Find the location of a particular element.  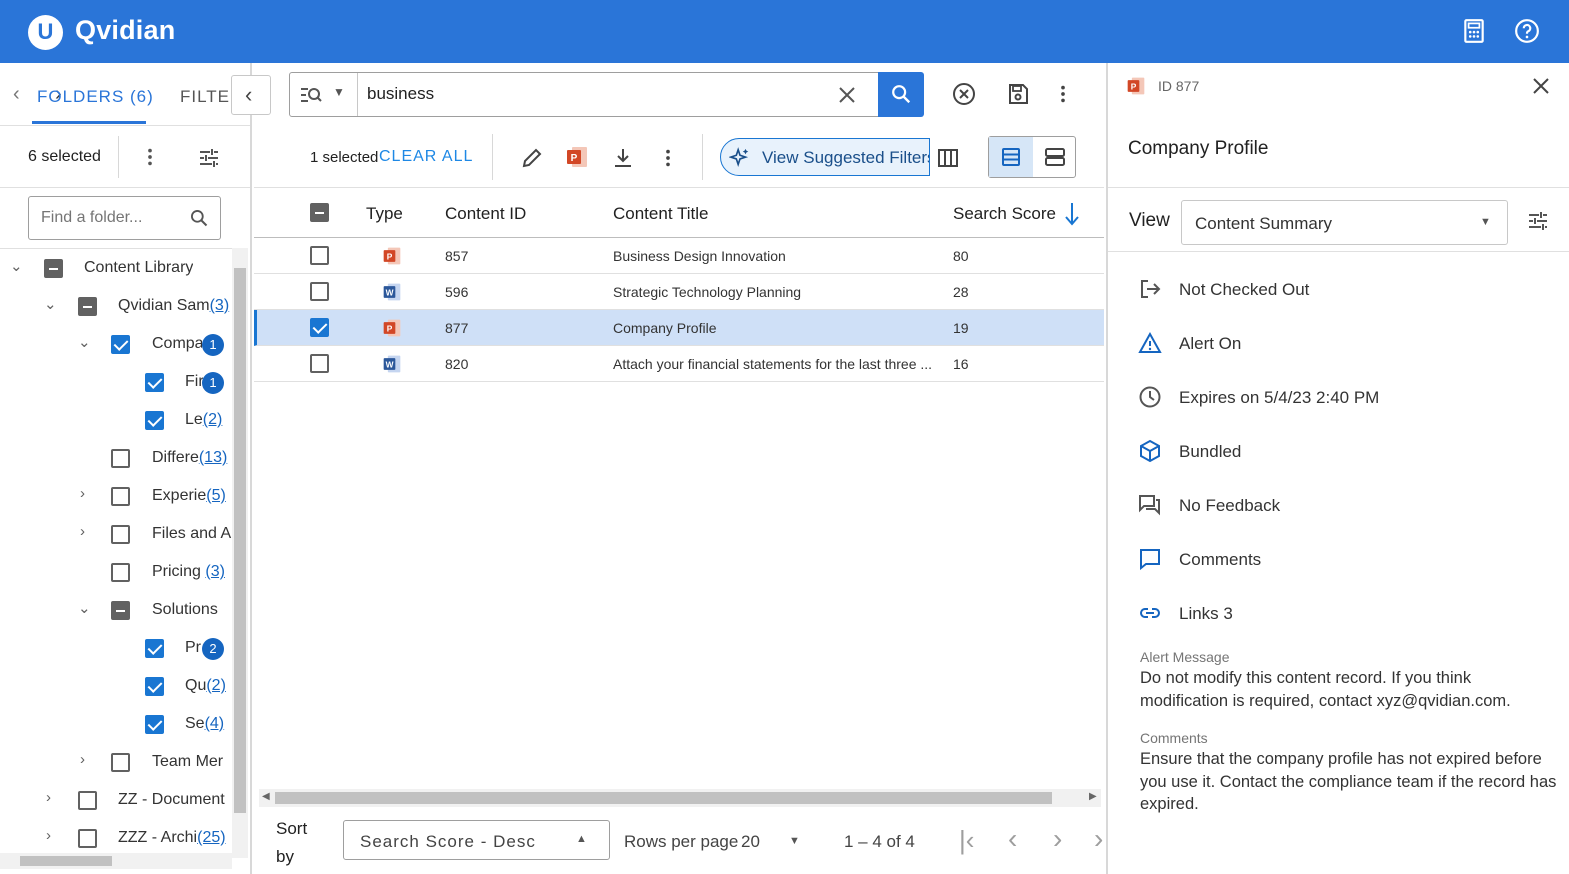

property-links: Links 3 is located at coordinates (1338, 614).